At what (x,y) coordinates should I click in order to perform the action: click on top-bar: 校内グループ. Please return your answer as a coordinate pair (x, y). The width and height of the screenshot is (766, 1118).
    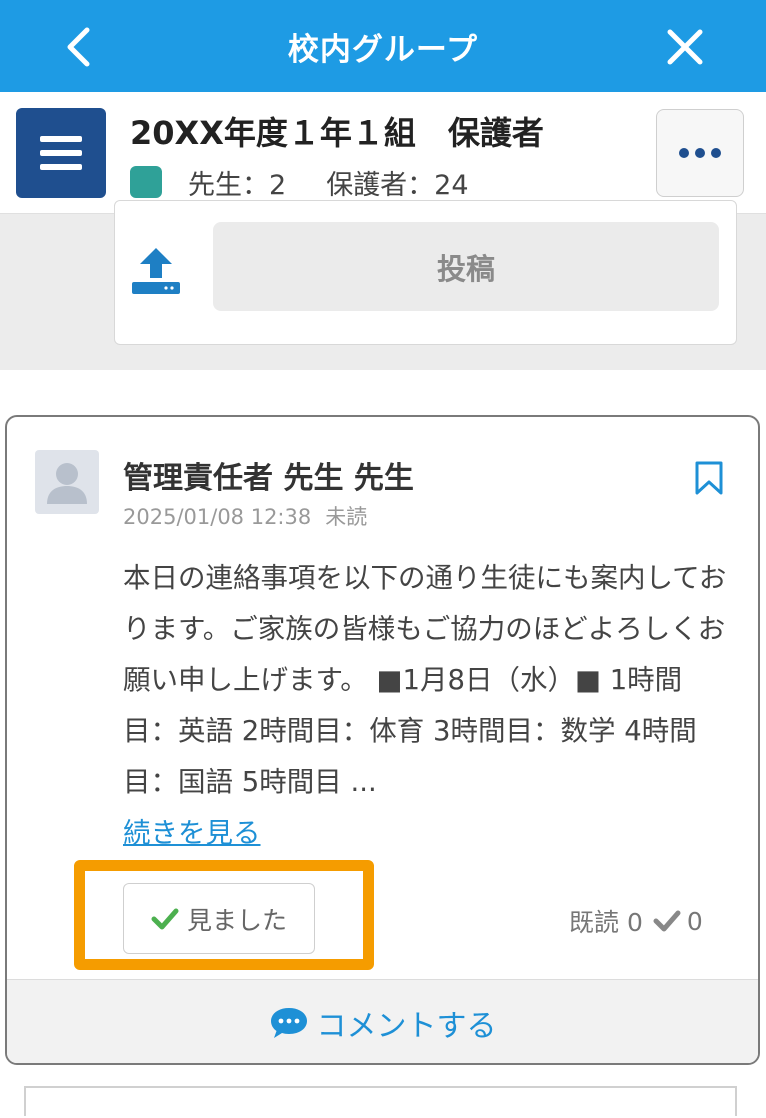
    Looking at the image, I should click on (383, 46).